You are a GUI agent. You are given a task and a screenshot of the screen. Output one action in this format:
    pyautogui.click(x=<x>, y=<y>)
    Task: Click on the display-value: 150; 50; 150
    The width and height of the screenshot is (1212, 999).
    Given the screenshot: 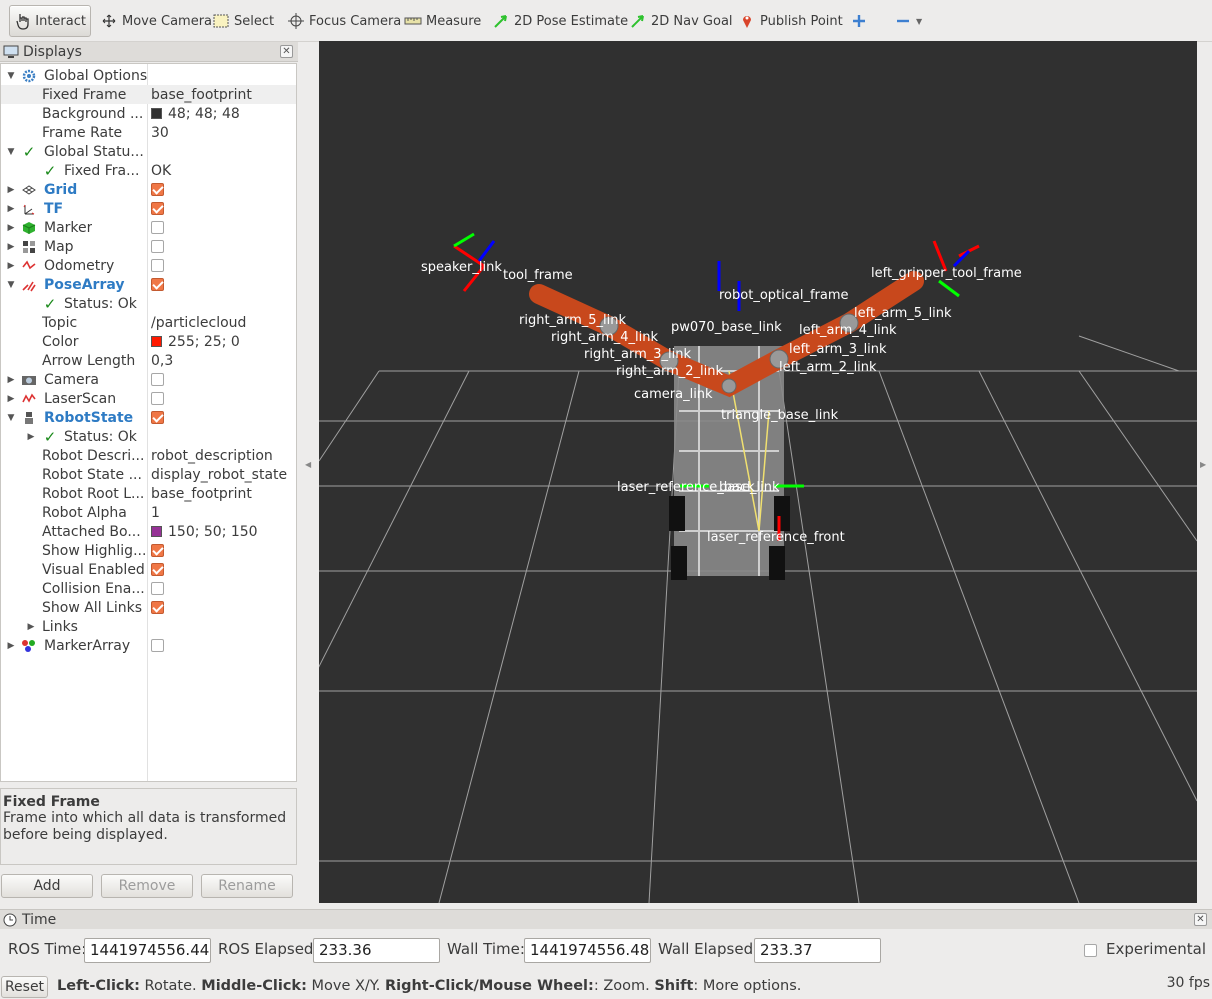 What is the action you would take?
    pyautogui.click(x=204, y=532)
    